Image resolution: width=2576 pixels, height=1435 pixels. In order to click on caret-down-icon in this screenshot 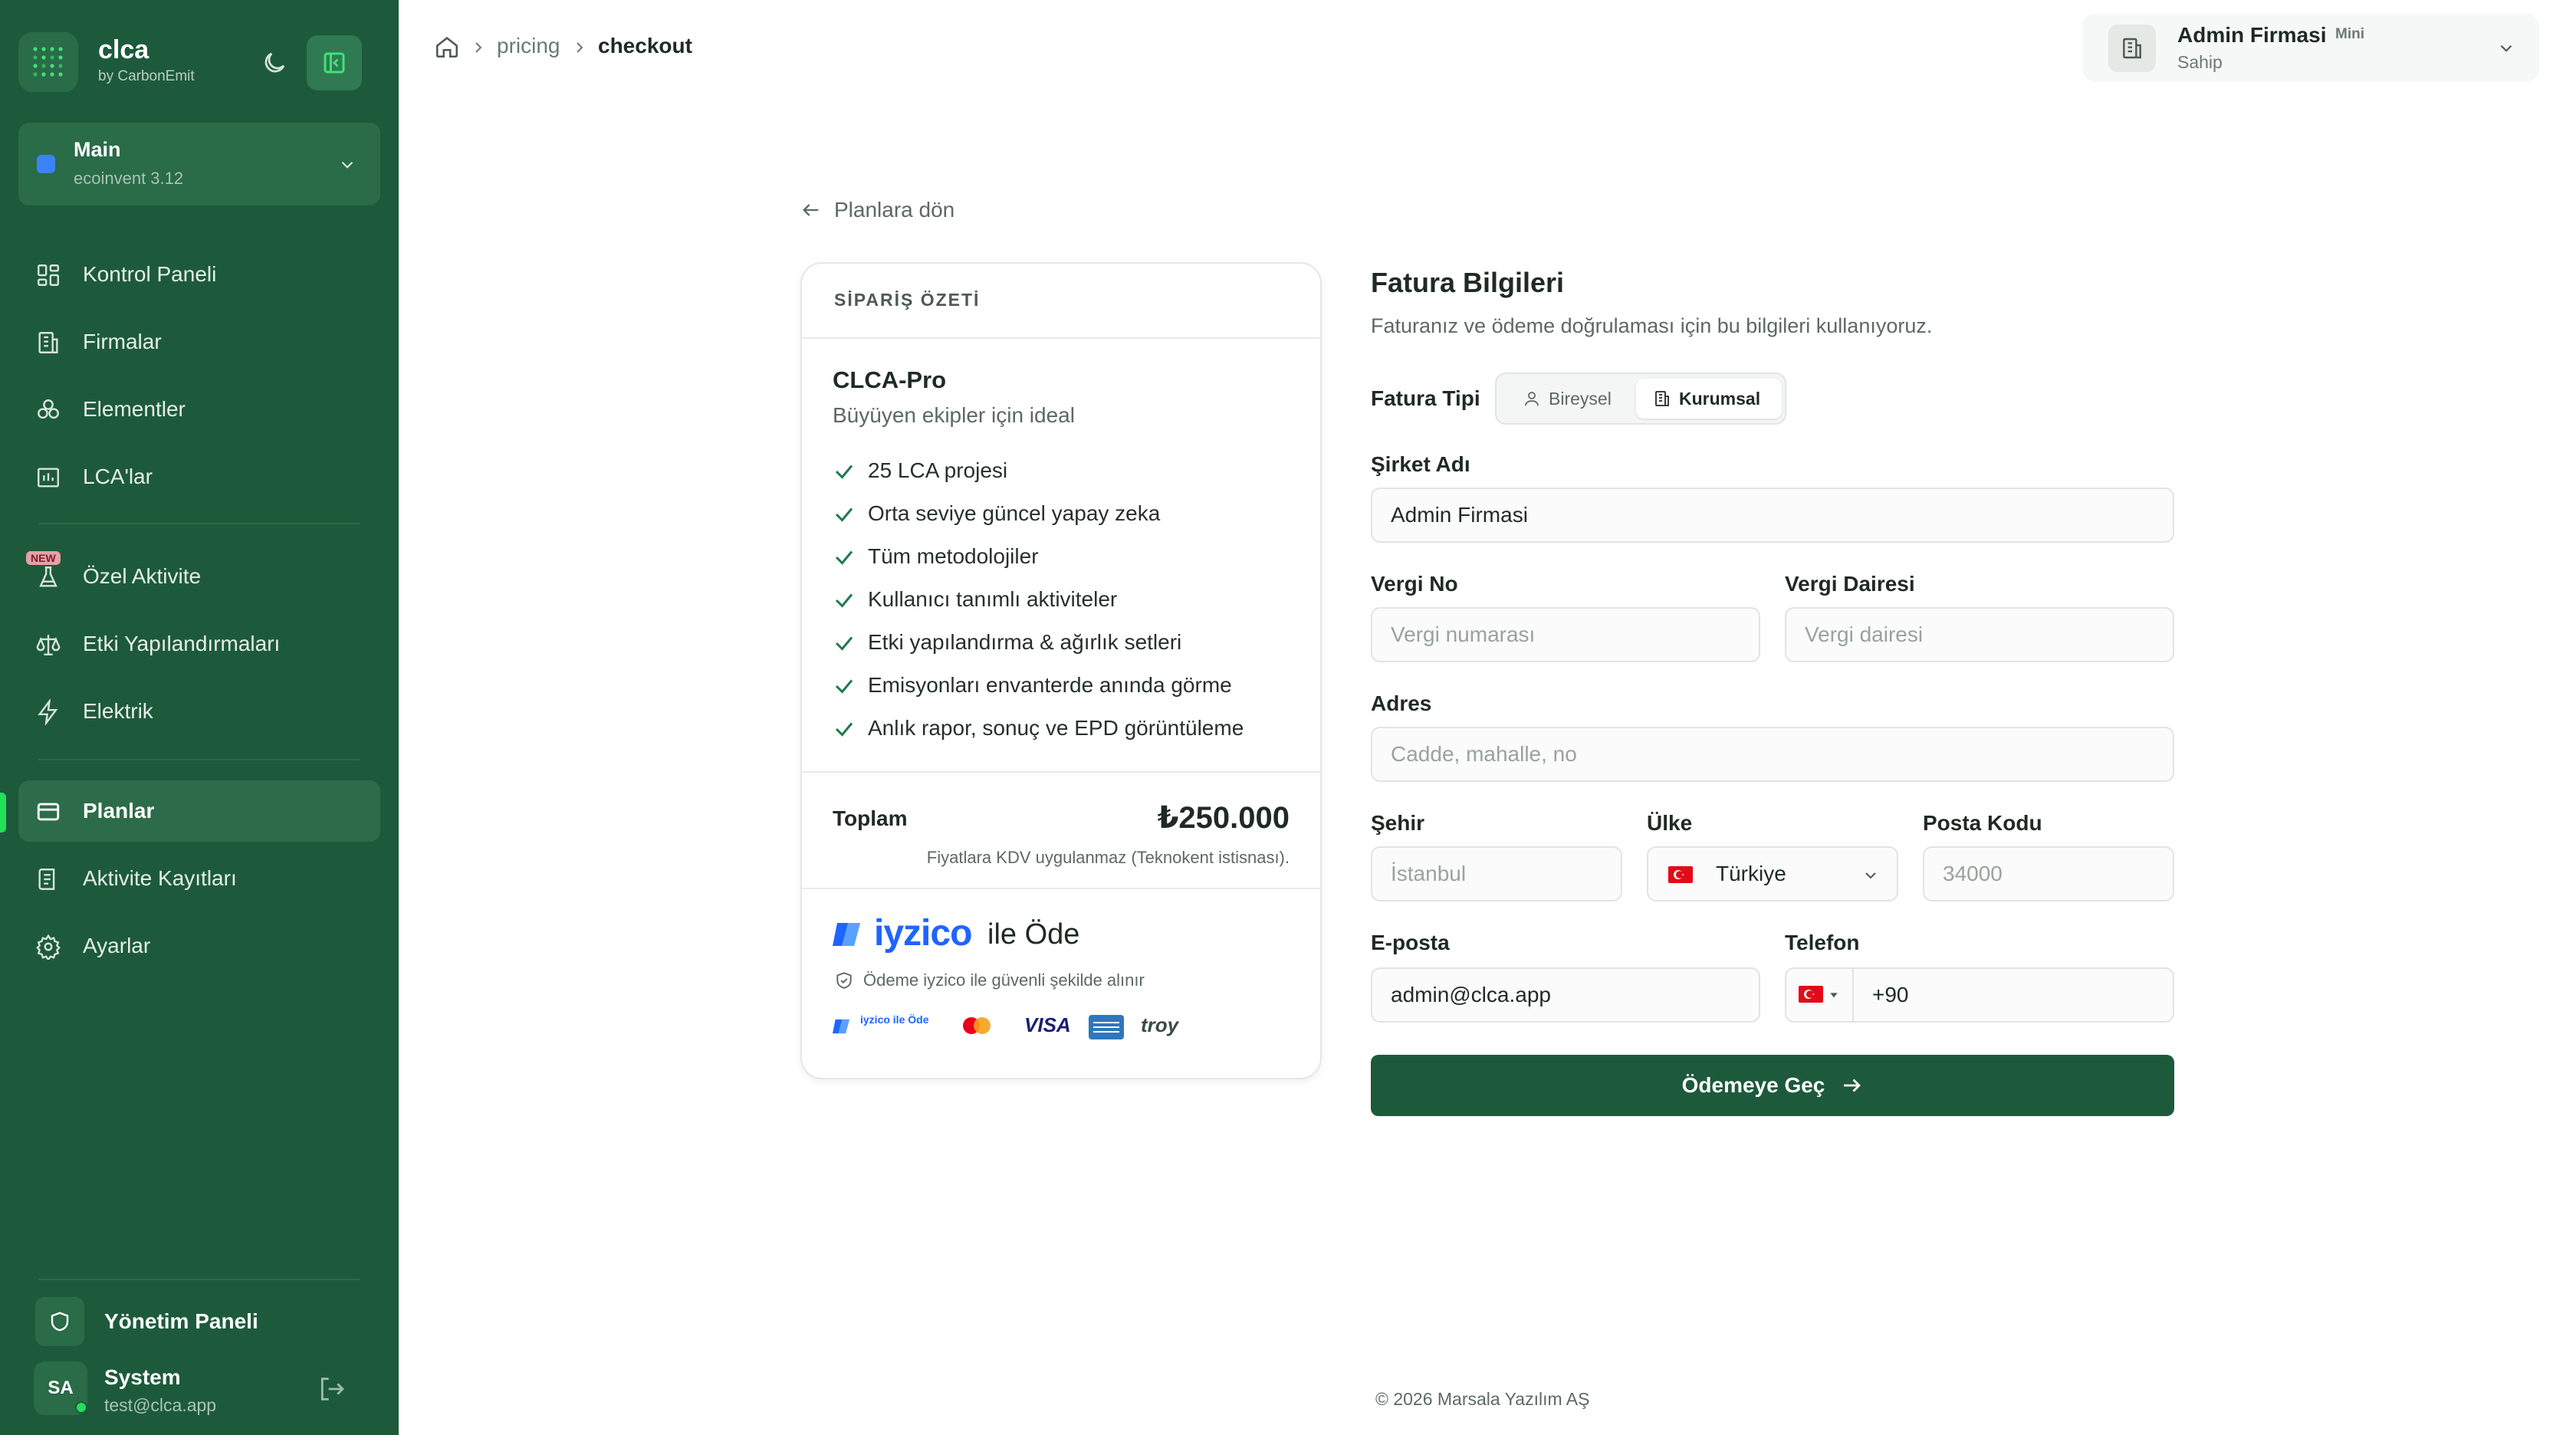, I will do `click(1834, 996)`.